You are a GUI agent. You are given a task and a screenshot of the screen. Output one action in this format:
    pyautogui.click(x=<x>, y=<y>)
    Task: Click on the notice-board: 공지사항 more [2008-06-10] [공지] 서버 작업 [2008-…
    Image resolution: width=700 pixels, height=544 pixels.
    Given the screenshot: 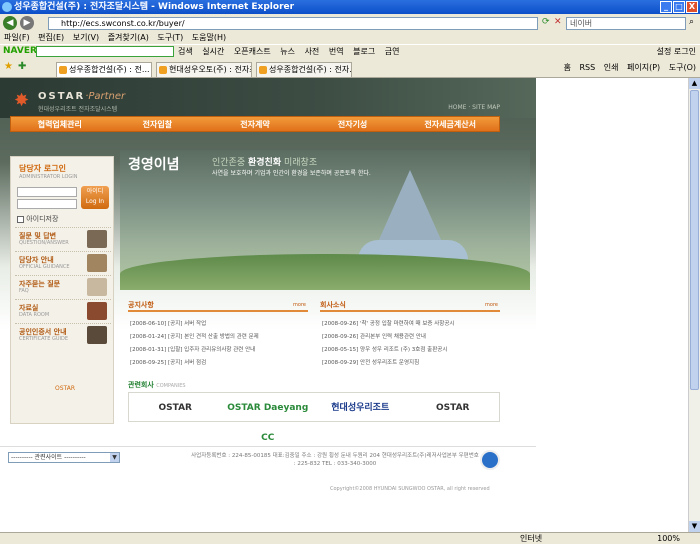 What is the action you would take?
    pyautogui.click(x=218, y=343)
    